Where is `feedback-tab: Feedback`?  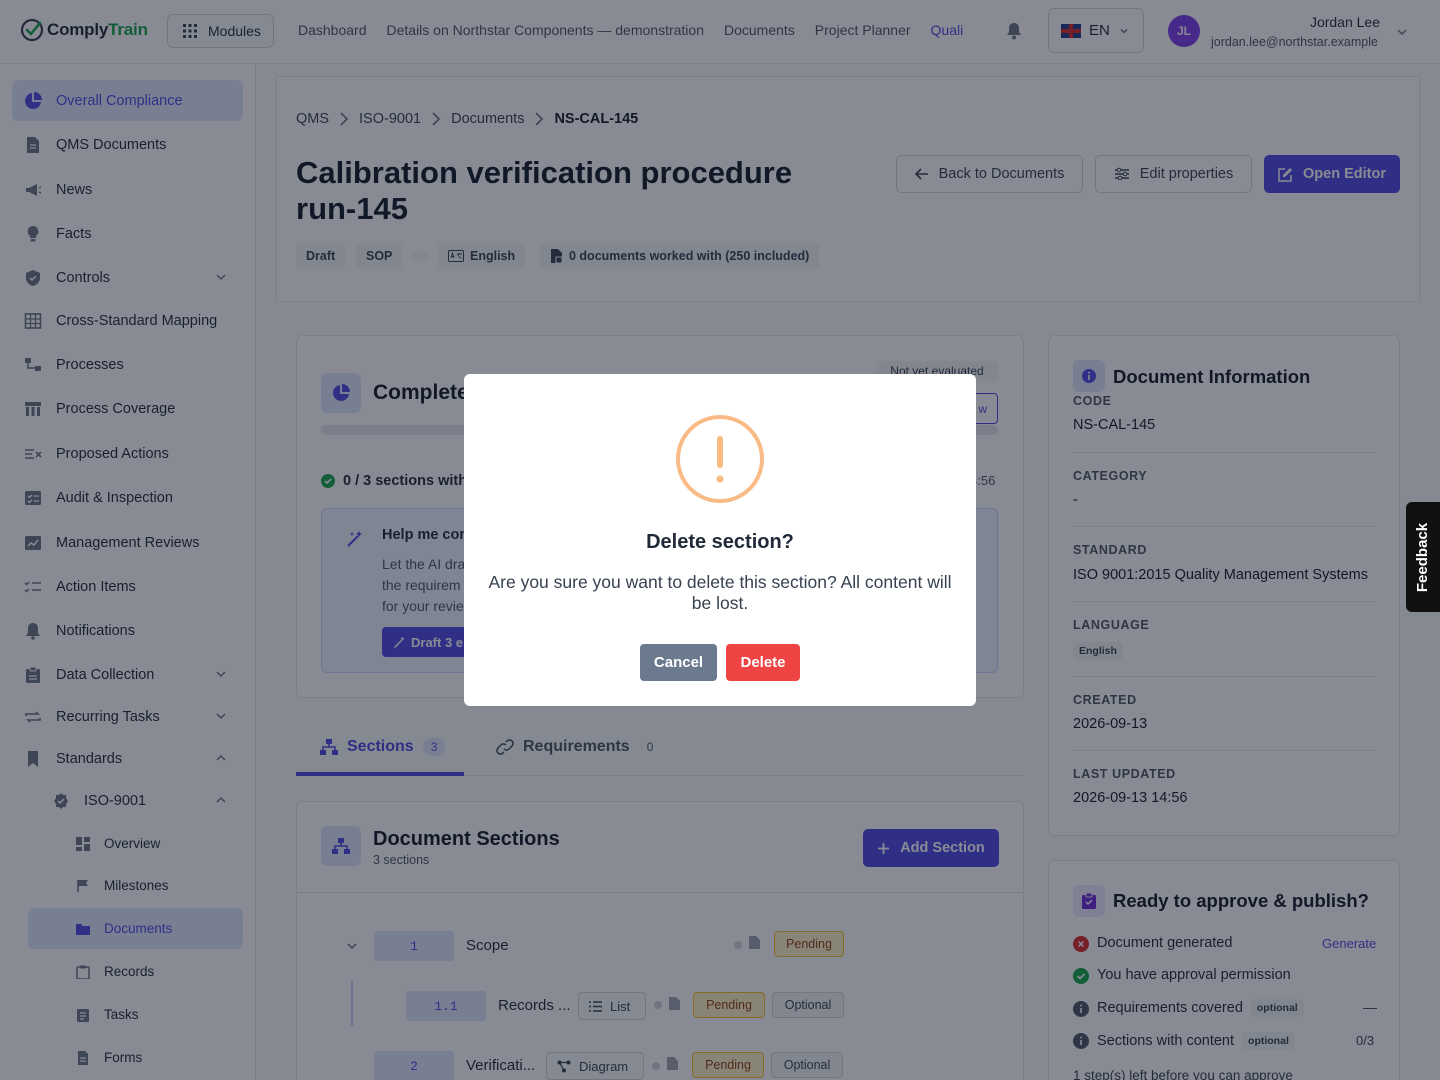 feedback-tab: Feedback is located at coordinates (1423, 557).